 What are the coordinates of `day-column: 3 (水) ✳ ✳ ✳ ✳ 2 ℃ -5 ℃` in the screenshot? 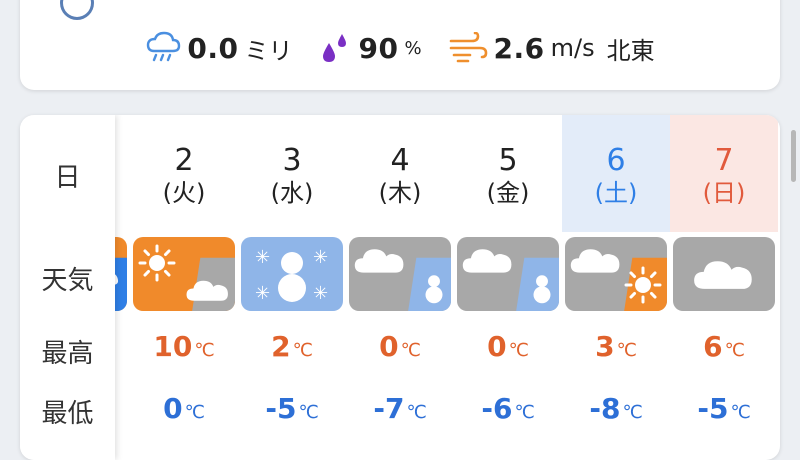 It's located at (292, 287).